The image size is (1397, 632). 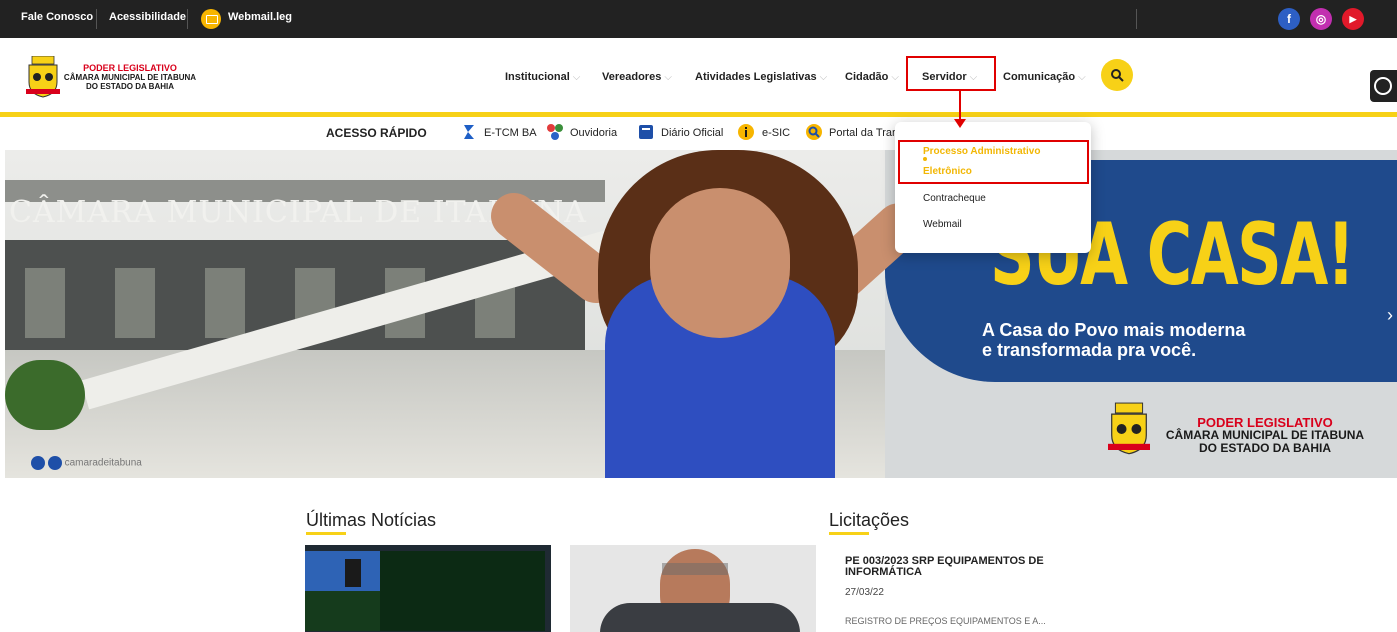 What do you see at coordinates (537, 77) in the screenshot?
I see `nav-label: Institucional` at bounding box center [537, 77].